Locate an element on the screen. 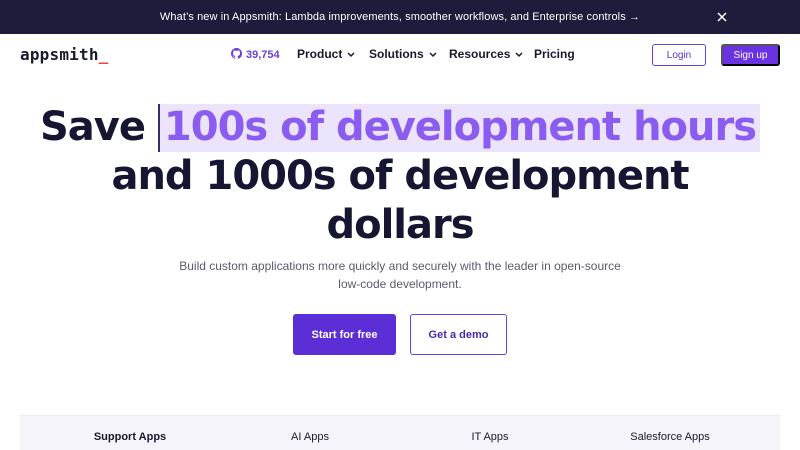  hero-headline-line-3: dollars is located at coordinates (400, 225).